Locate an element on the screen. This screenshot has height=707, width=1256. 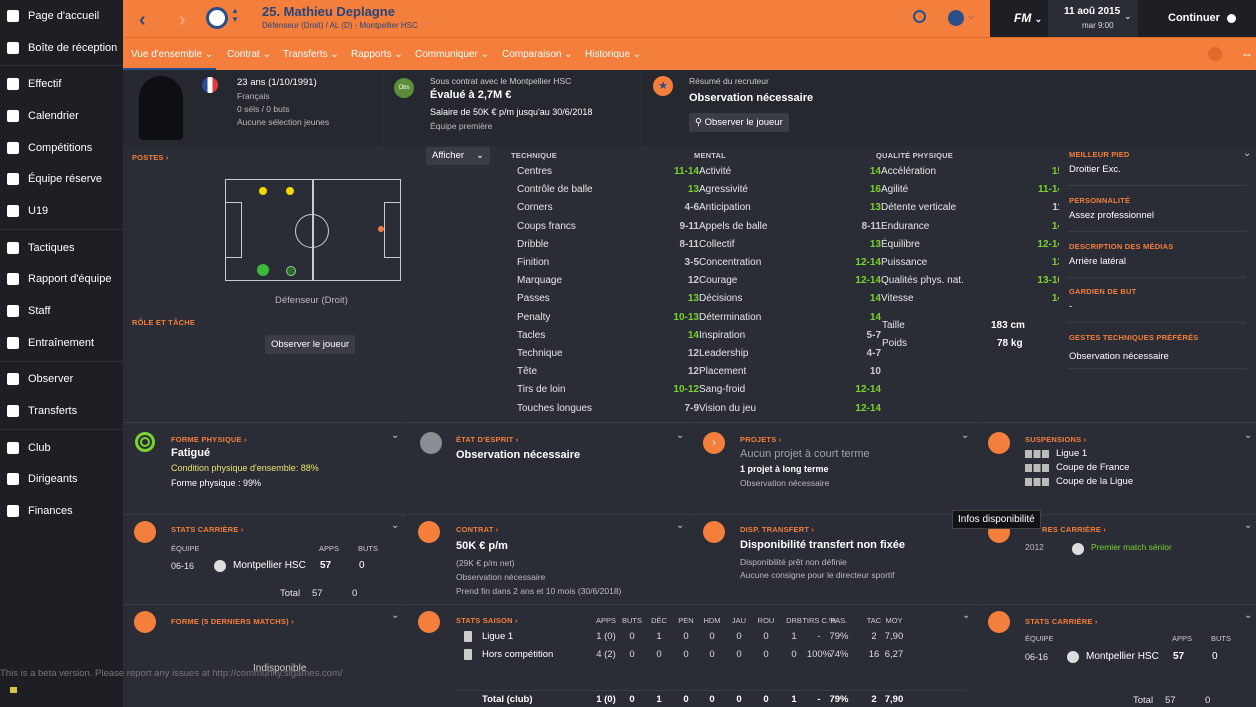
info-title: DESCRIPTION DES MÉDIAS is located at coordinates (1121, 246).